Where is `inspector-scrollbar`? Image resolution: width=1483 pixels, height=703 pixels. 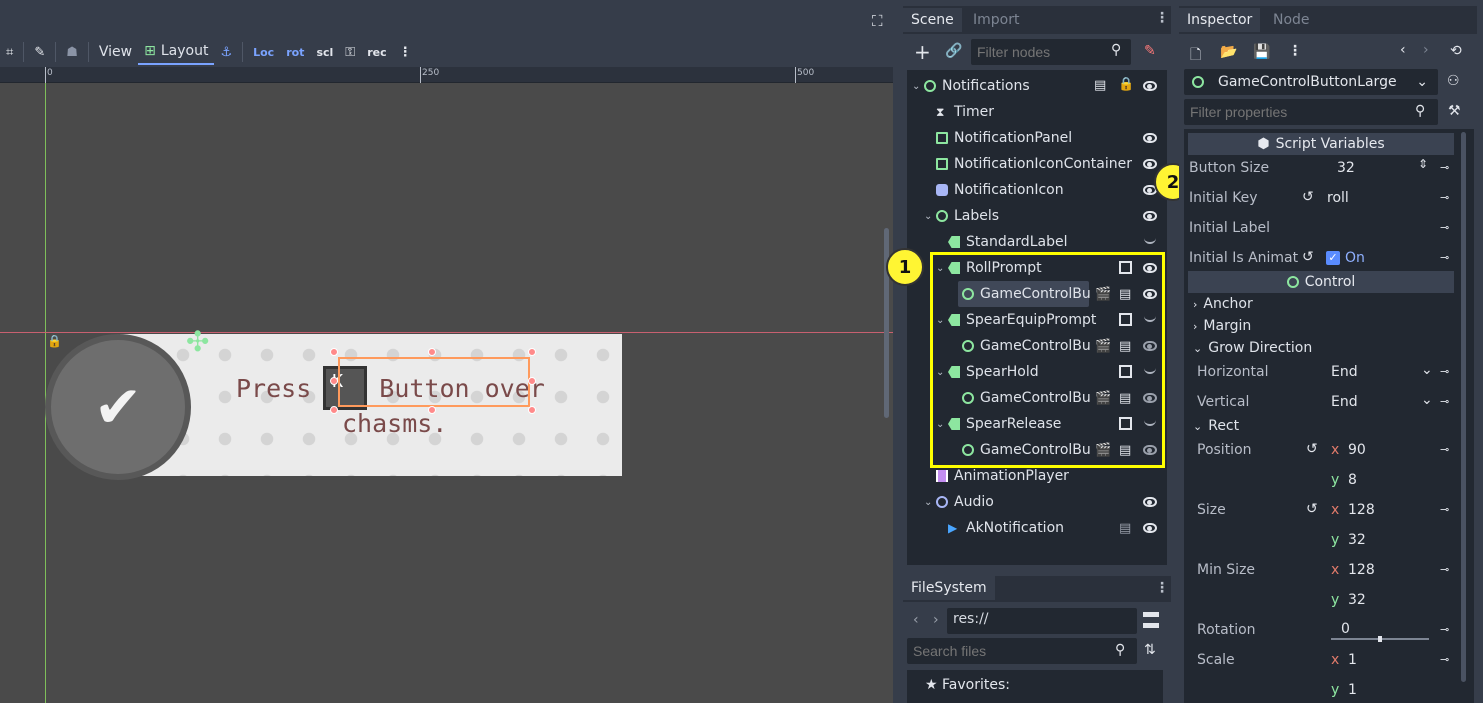
inspector-scrollbar is located at coordinates (1463, 407).